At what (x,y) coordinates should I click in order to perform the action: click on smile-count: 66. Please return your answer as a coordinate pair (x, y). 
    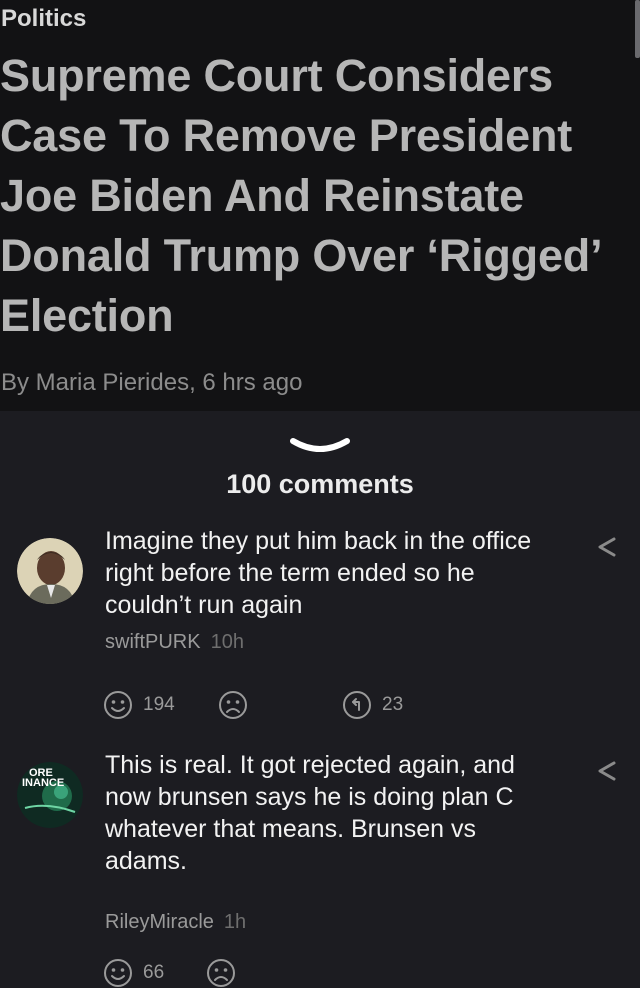
    Looking at the image, I should click on (154, 972).